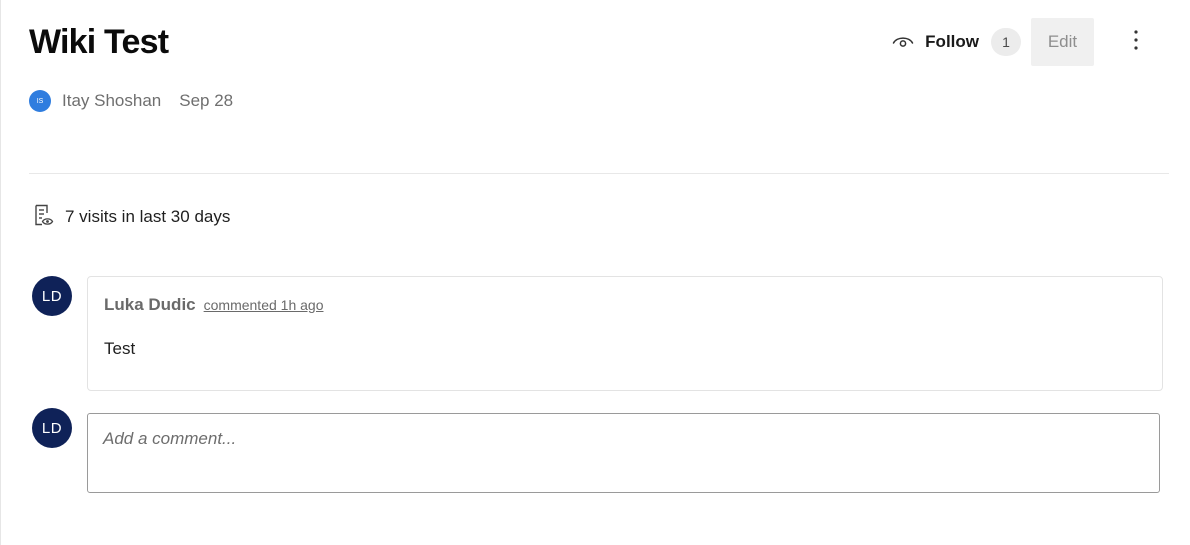  Describe the element at coordinates (44, 217) in the screenshot. I see `page-visits-icon` at that location.